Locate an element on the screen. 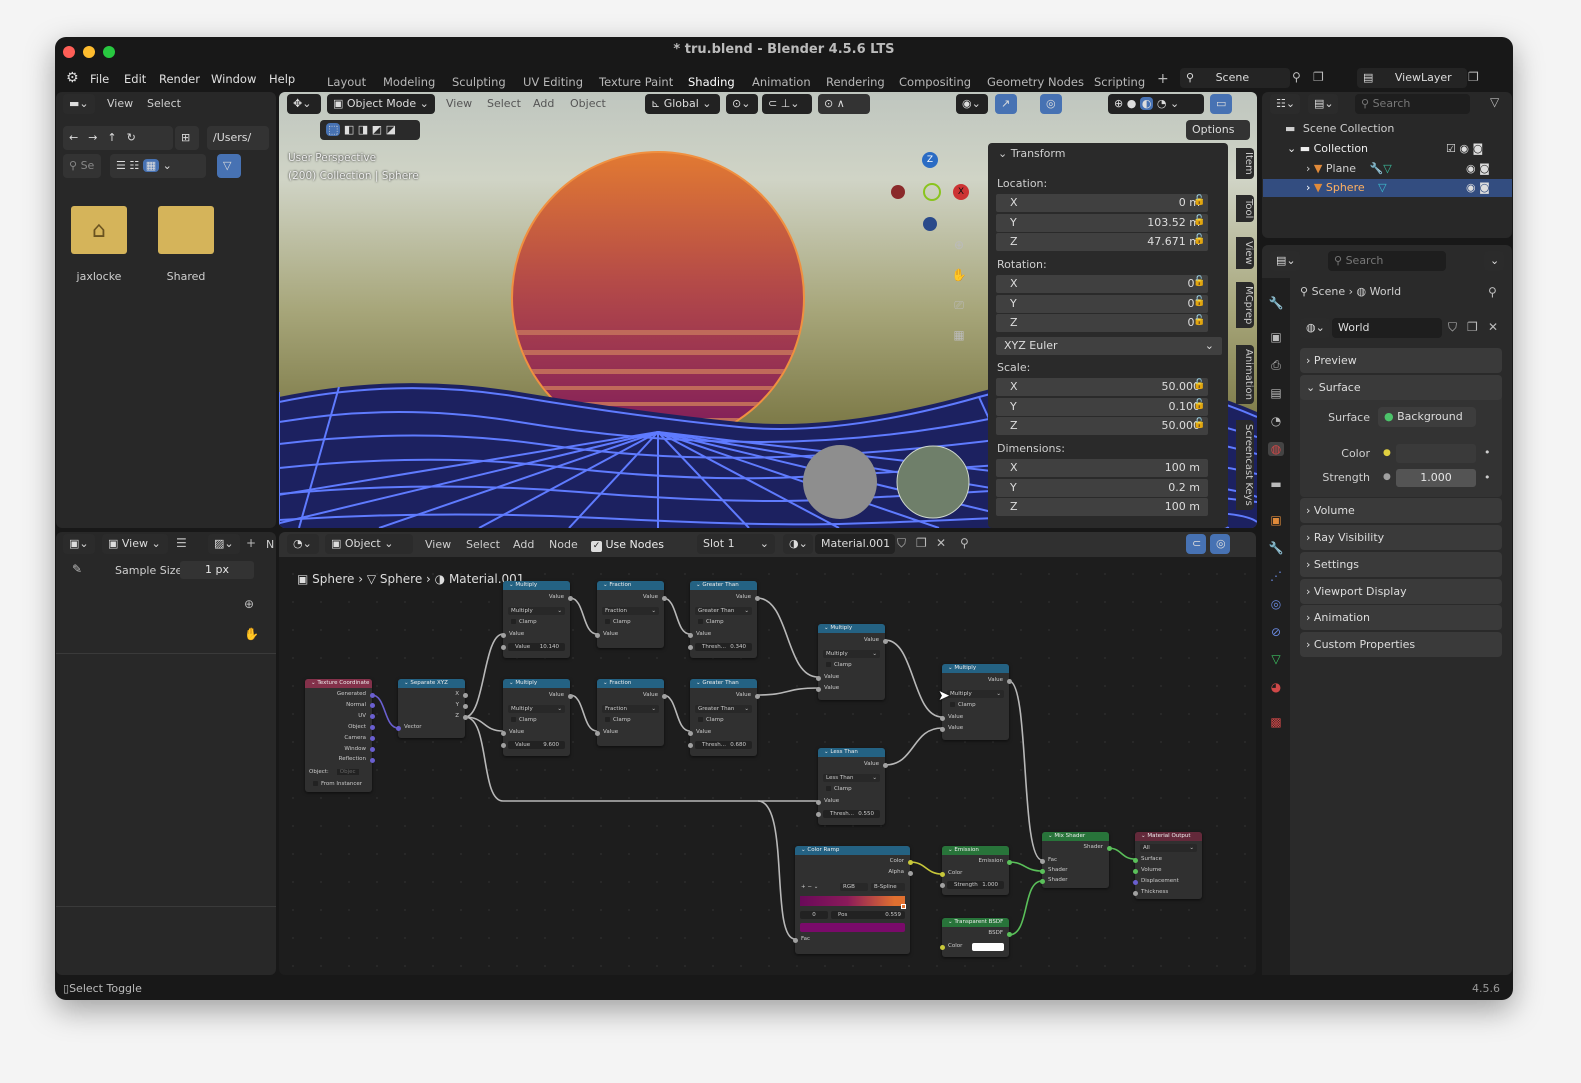 The height and width of the screenshot is (1083, 1581). target-dropdown: All ⌄ is located at coordinates (1168, 848).